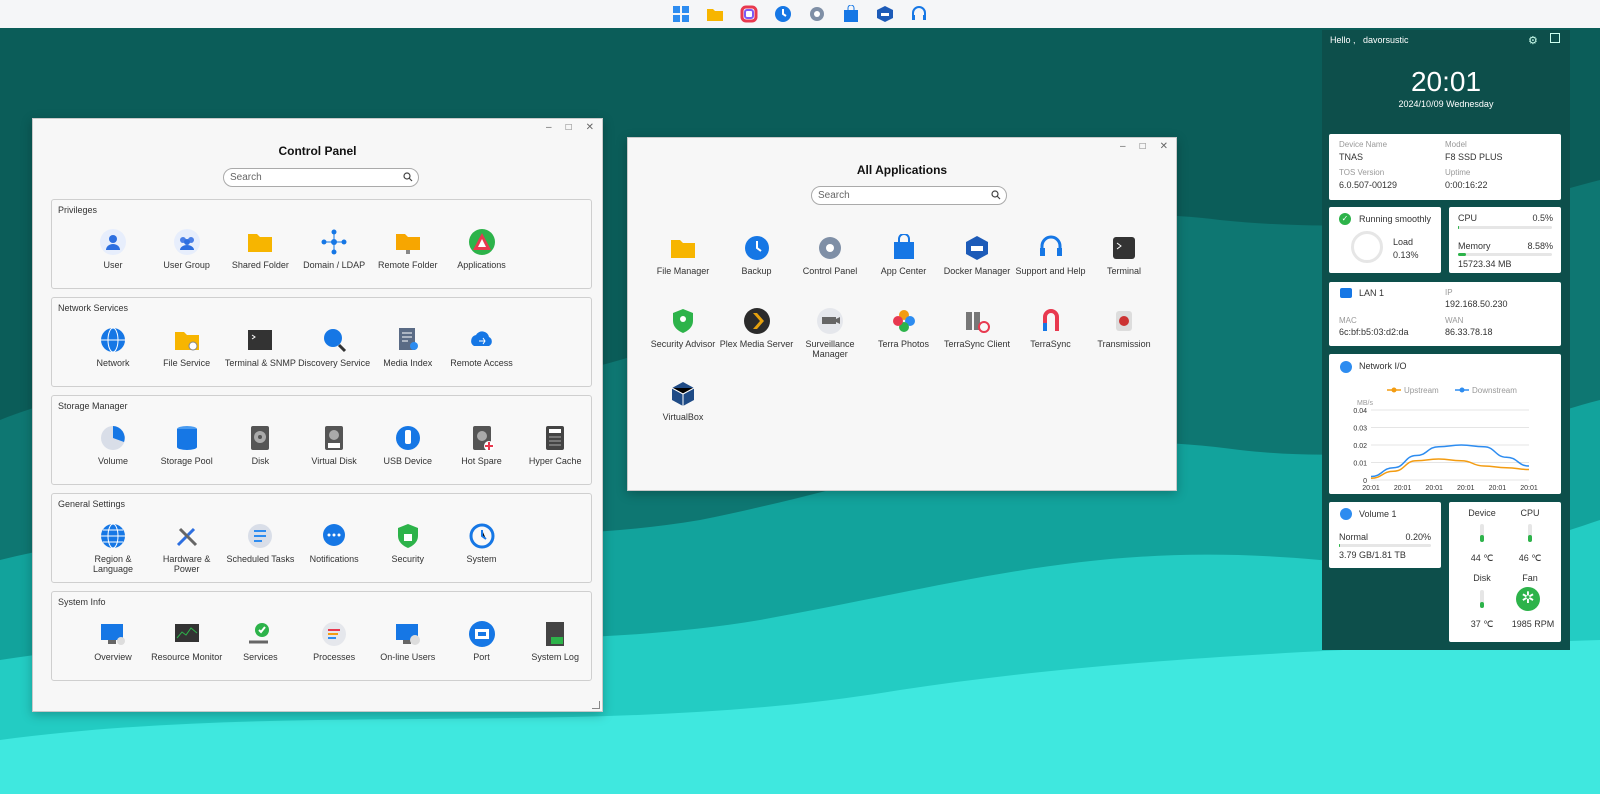 The height and width of the screenshot is (794, 1600). What do you see at coordinates (260, 438) in the screenshot?
I see `disk-icon` at bounding box center [260, 438].